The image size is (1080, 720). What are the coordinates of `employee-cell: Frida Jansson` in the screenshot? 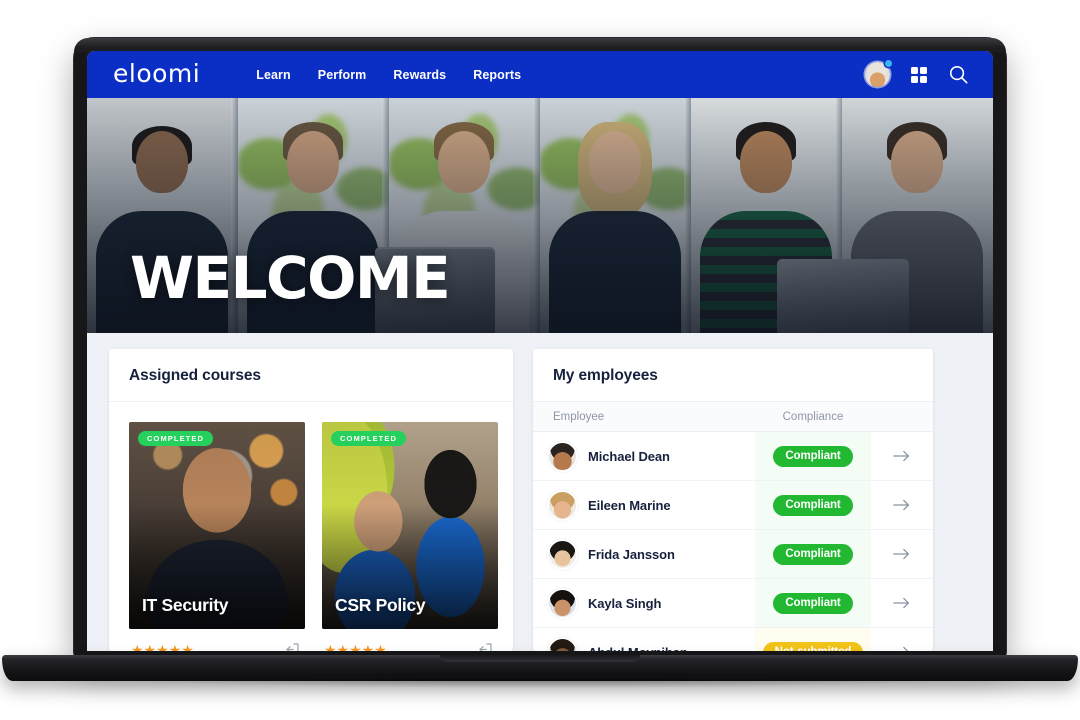 It's located at (644, 554).